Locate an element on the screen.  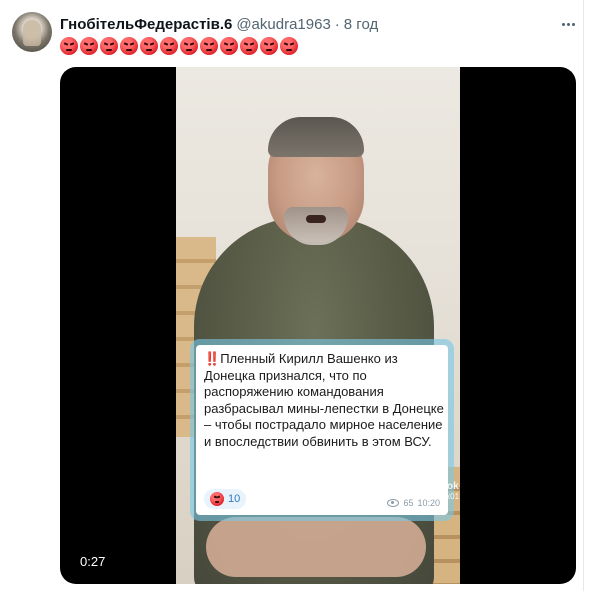
video-duration: 0:27 is located at coordinates (93, 561).